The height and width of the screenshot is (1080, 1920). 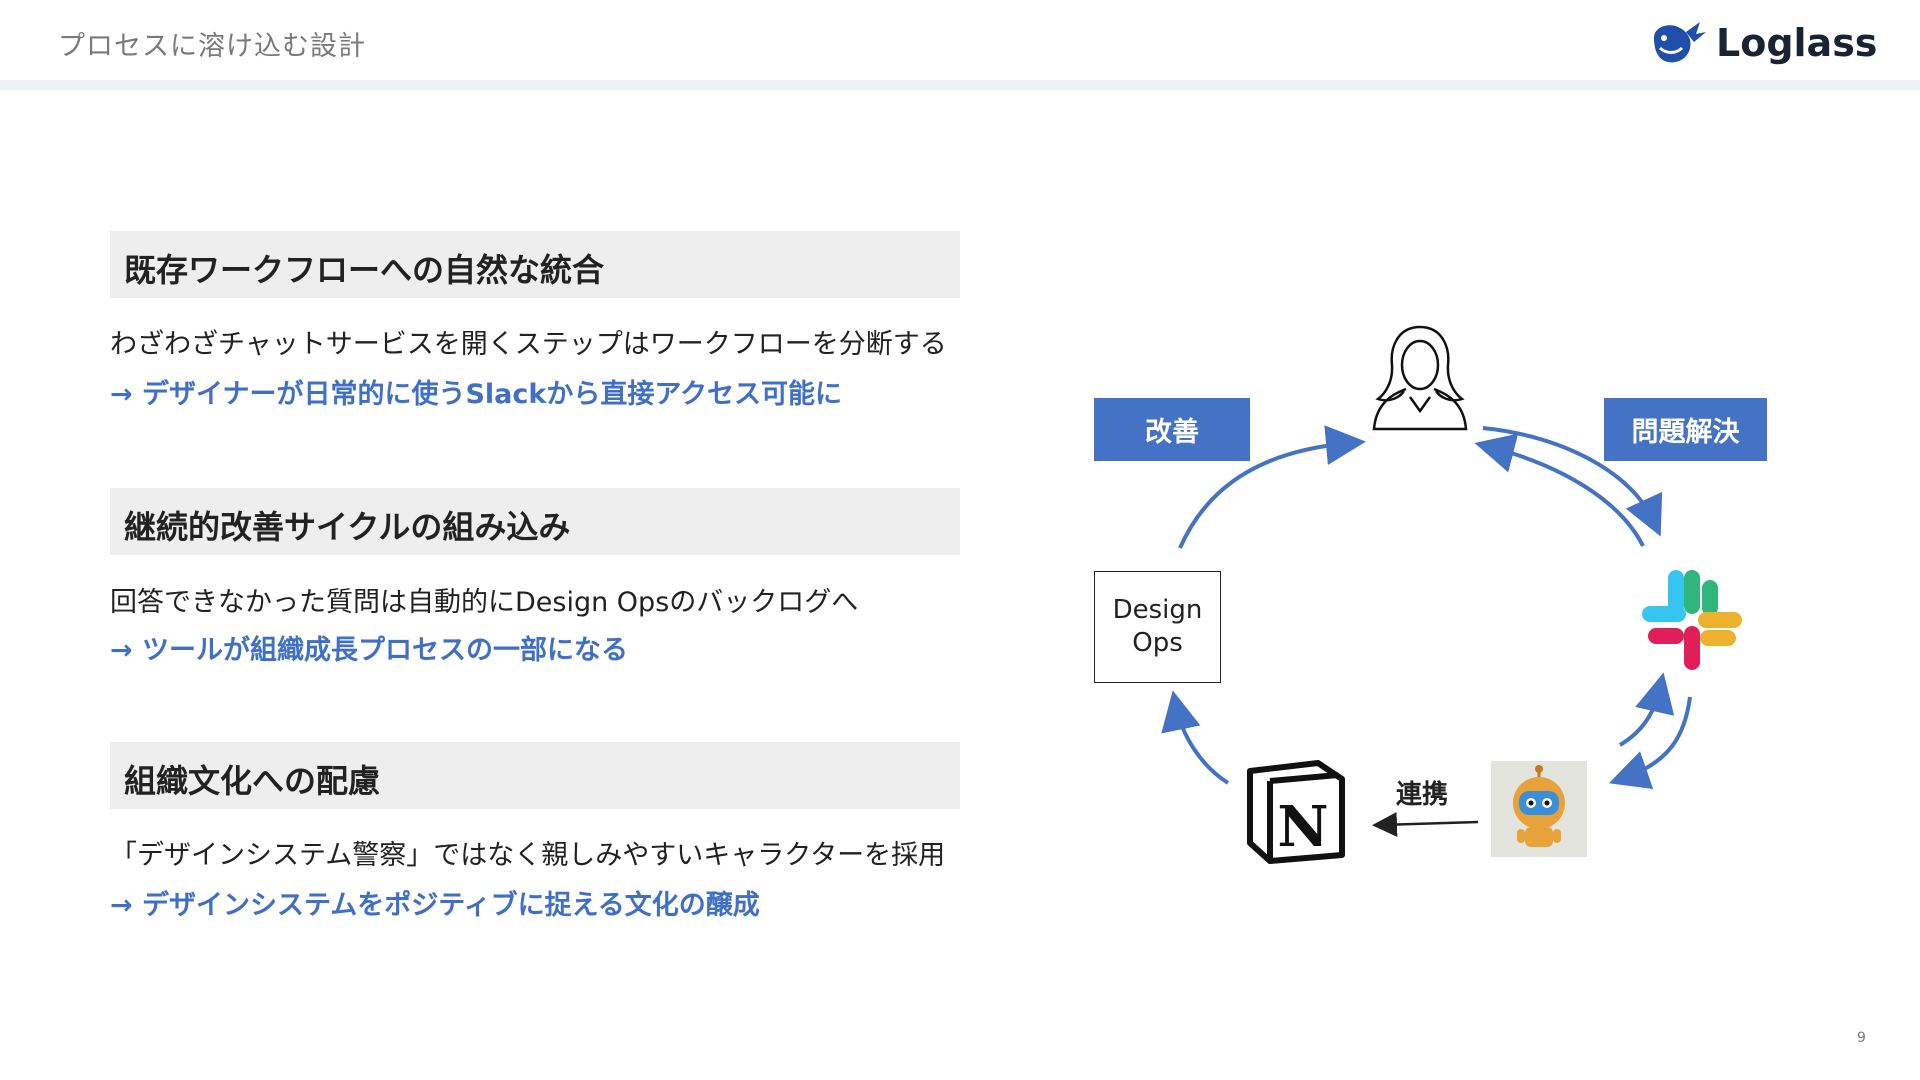 I want to click on design-ops-line1: Design, so click(x=1157, y=610).